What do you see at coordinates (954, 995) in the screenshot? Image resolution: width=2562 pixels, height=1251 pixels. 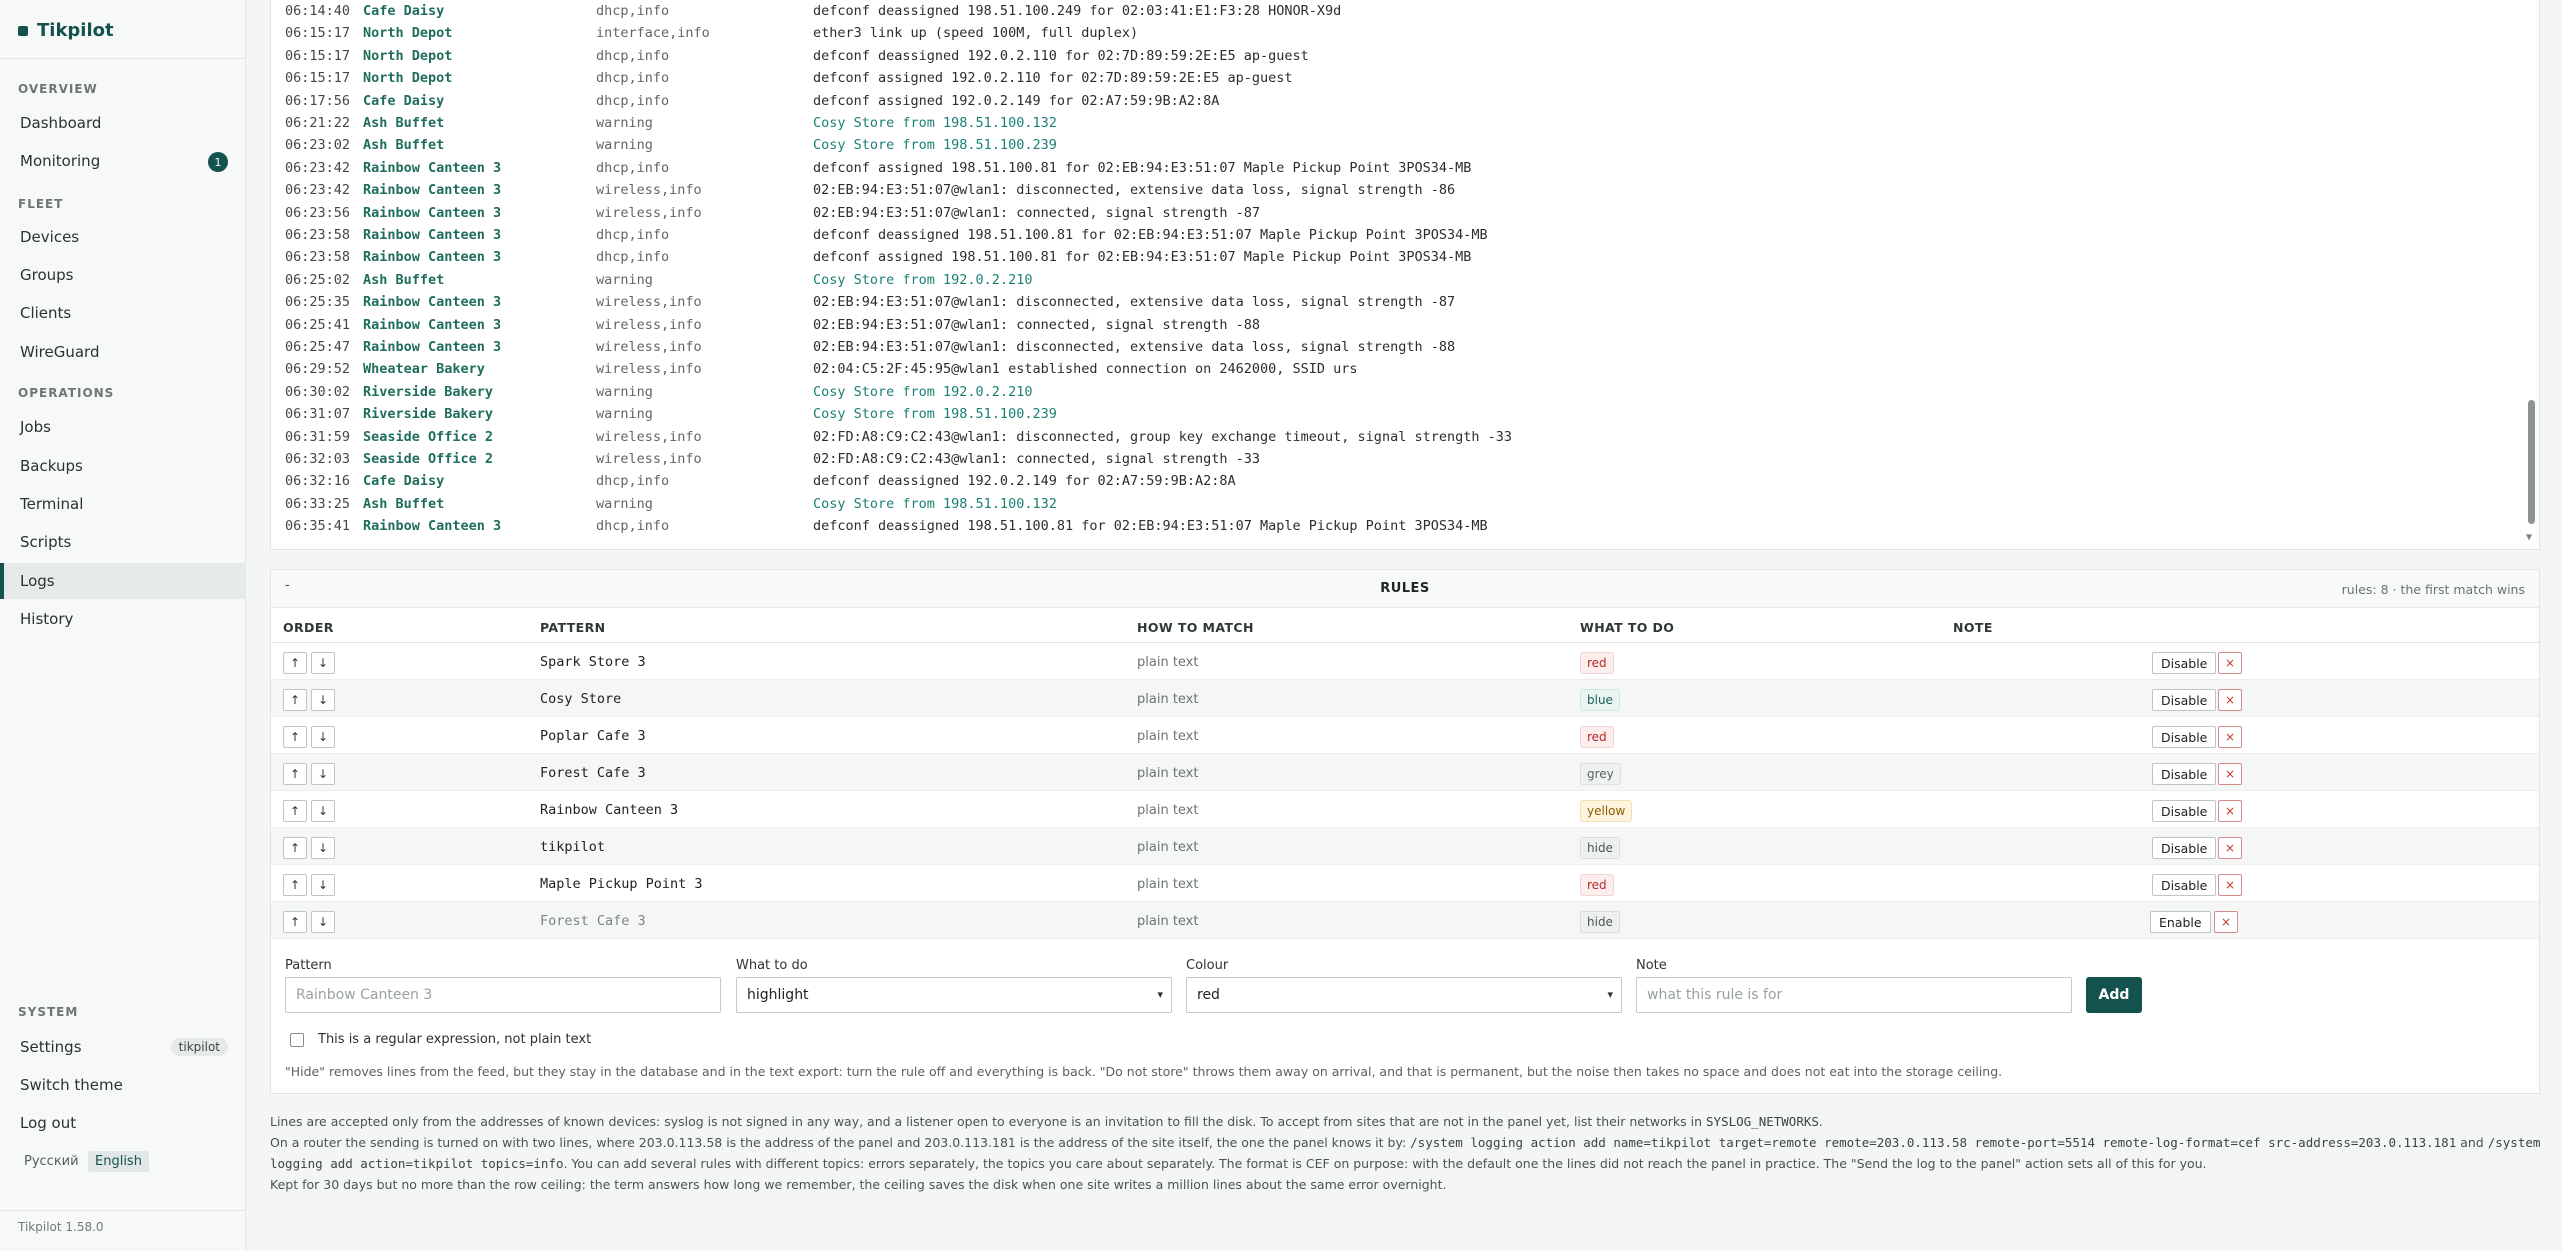 I see `what-to-do-select: highlight ▾` at bounding box center [954, 995].